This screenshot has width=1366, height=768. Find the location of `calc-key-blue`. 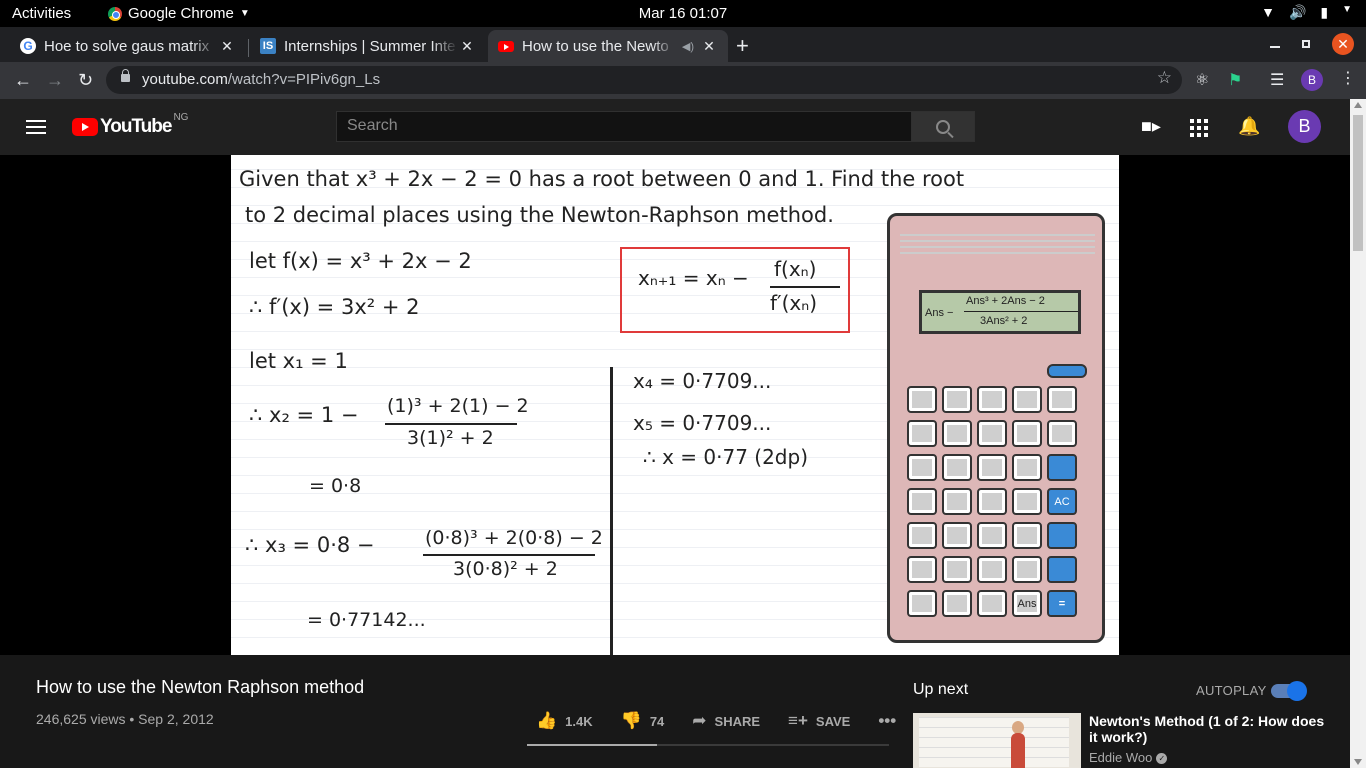

calc-key-blue is located at coordinates (1062, 569).